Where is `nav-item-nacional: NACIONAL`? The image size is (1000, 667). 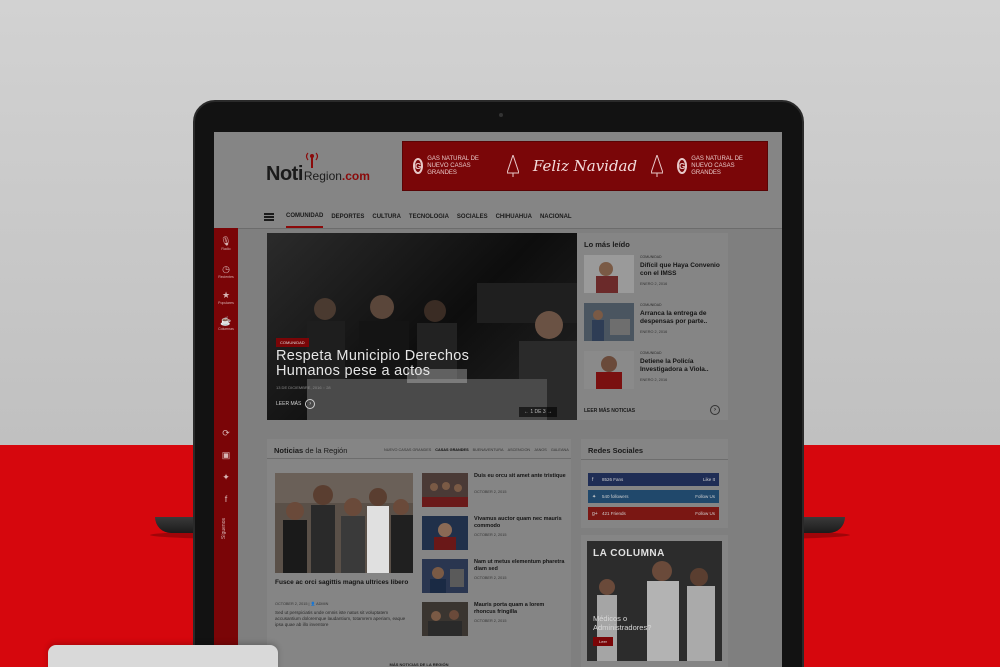 nav-item-nacional: NACIONAL is located at coordinates (556, 217).